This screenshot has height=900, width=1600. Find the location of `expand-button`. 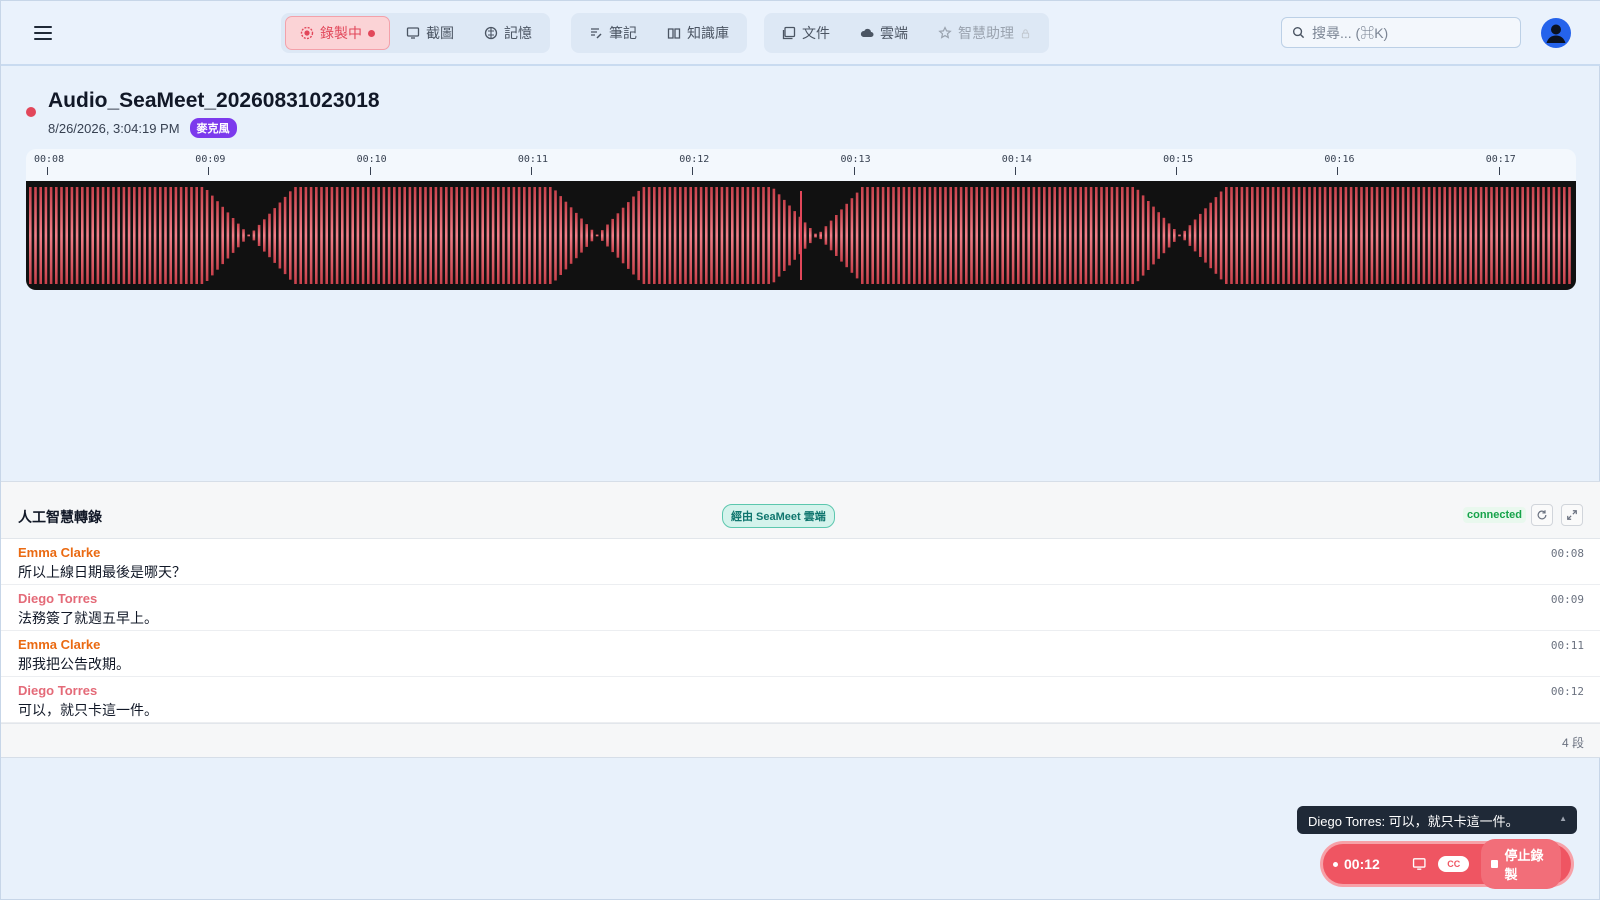

expand-button is located at coordinates (1572, 515).